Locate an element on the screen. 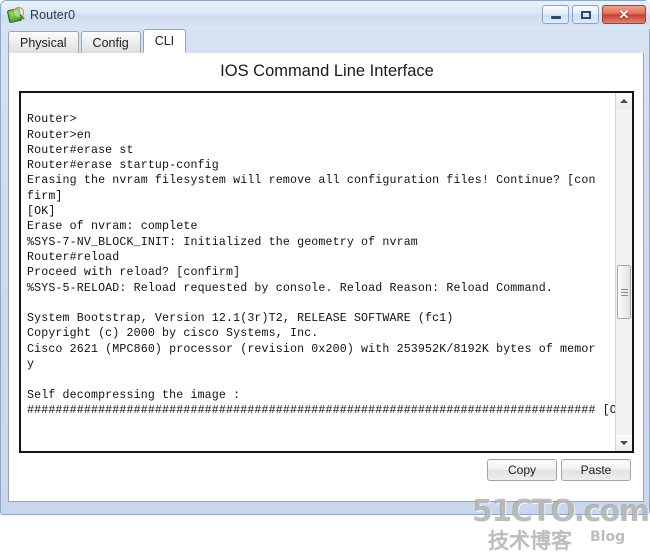  scroll-down-button is located at coordinates (624, 443).